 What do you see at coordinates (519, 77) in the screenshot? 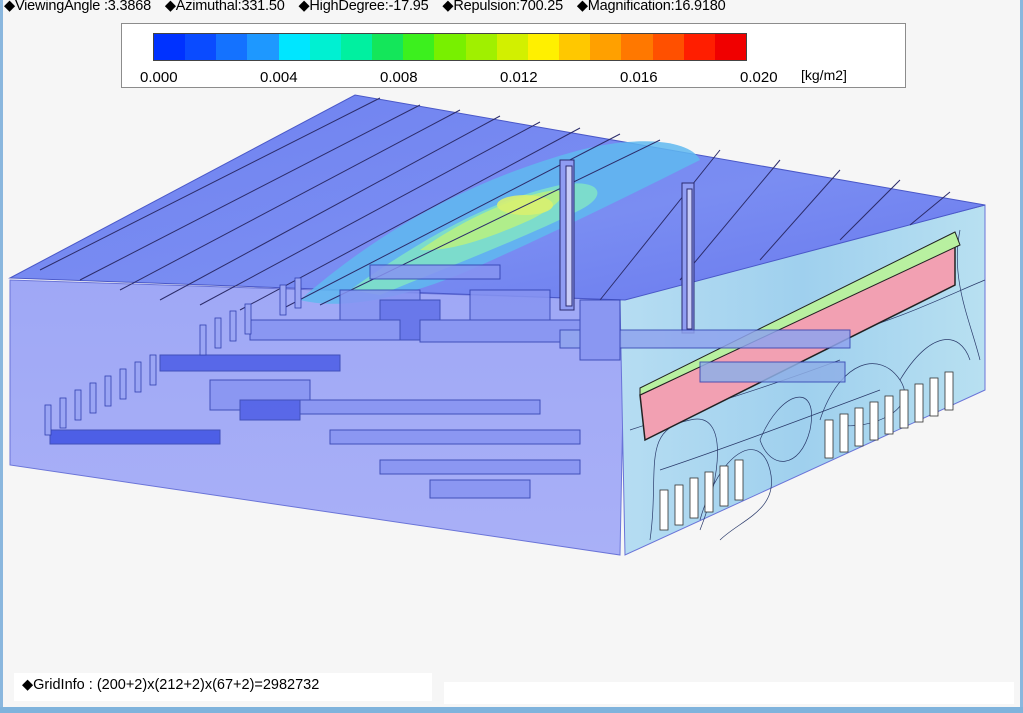
I see `legend-tick-3: 0.012` at bounding box center [519, 77].